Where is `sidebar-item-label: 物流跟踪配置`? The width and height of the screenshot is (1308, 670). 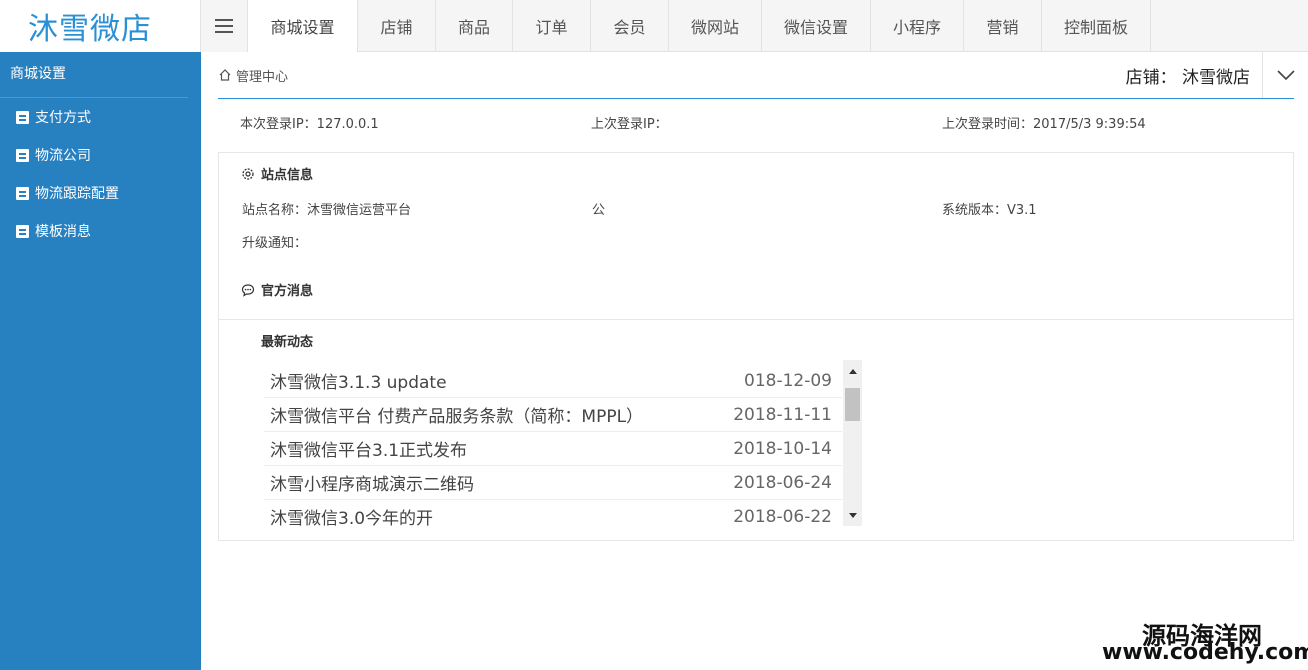 sidebar-item-label: 物流跟踪配置 is located at coordinates (77, 194).